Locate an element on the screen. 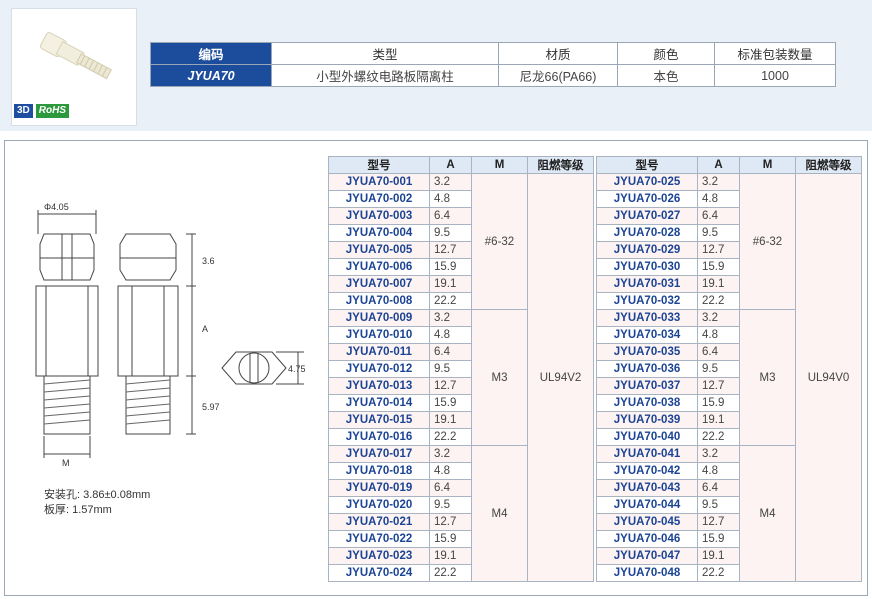  info-header-material: 材质 is located at coordinates (558, 53).